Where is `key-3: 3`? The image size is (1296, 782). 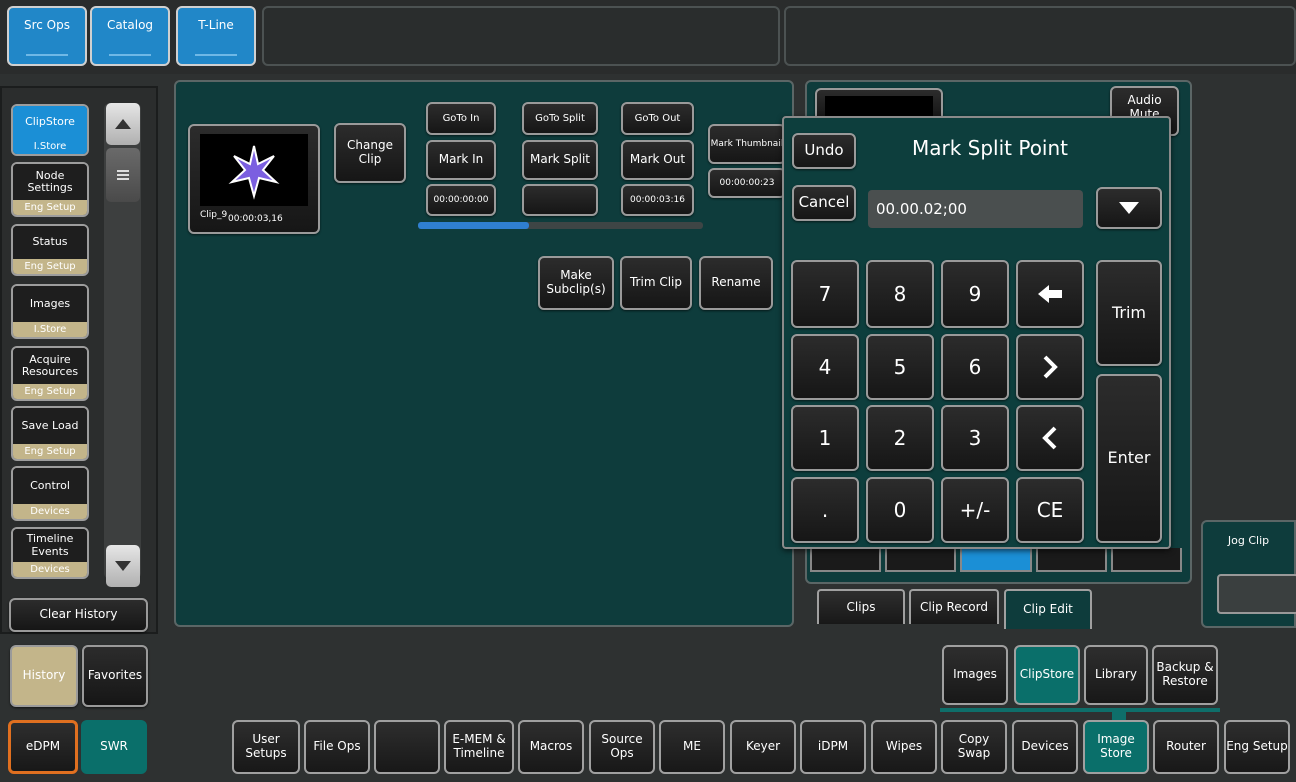 key-3: 3 is located at coordinates (975, 438).